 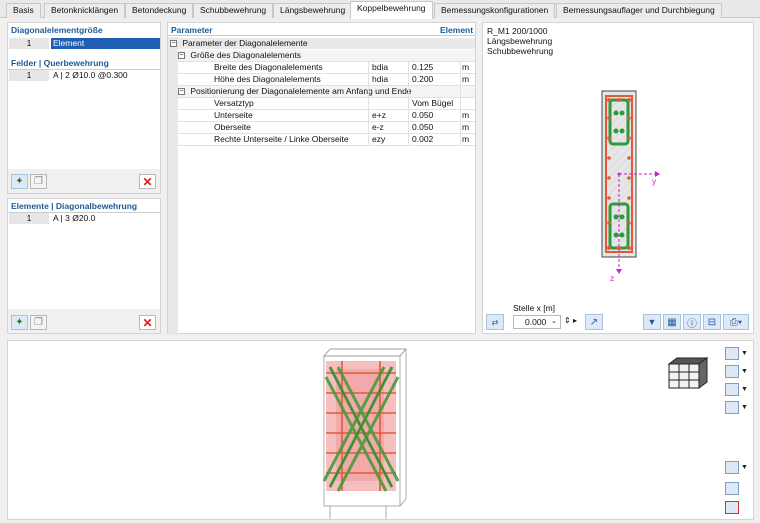 I want to click on stelle-value: 0.000, so click(x=536, y=322).